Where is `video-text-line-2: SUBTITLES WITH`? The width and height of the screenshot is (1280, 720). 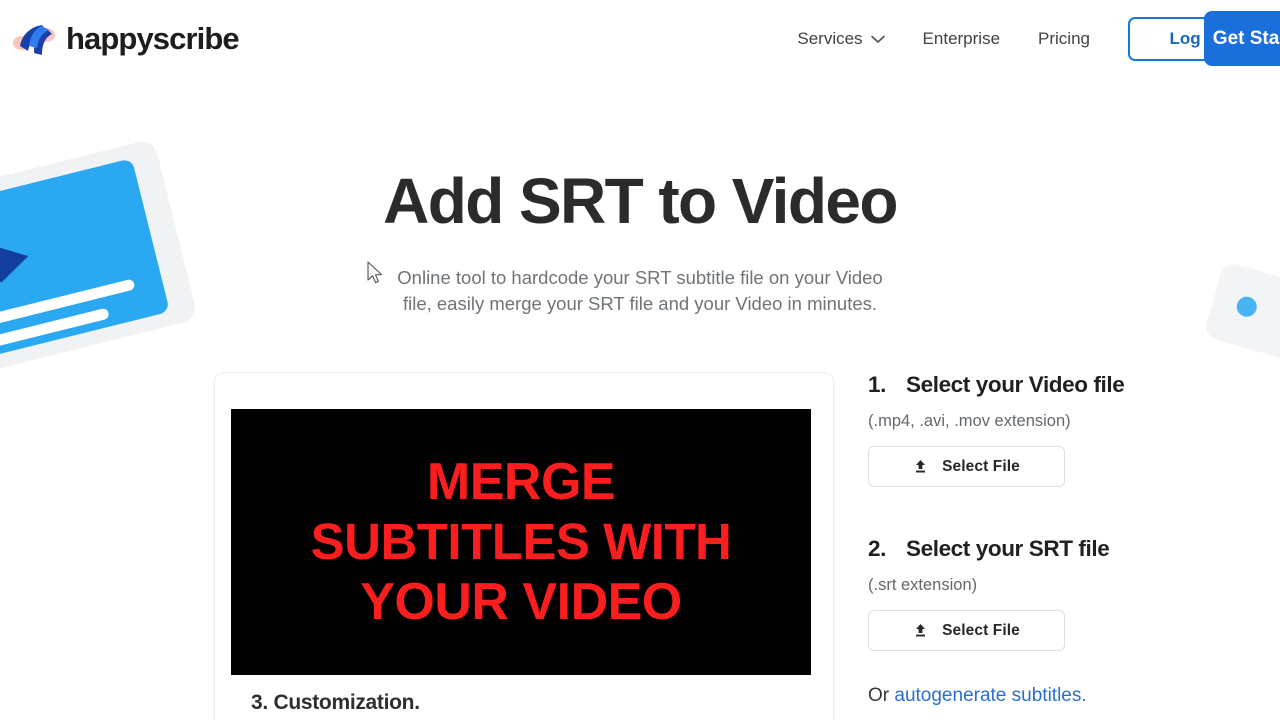 video-text-line-2: SUBTITLES WITH is located at coordinates (521, 542).